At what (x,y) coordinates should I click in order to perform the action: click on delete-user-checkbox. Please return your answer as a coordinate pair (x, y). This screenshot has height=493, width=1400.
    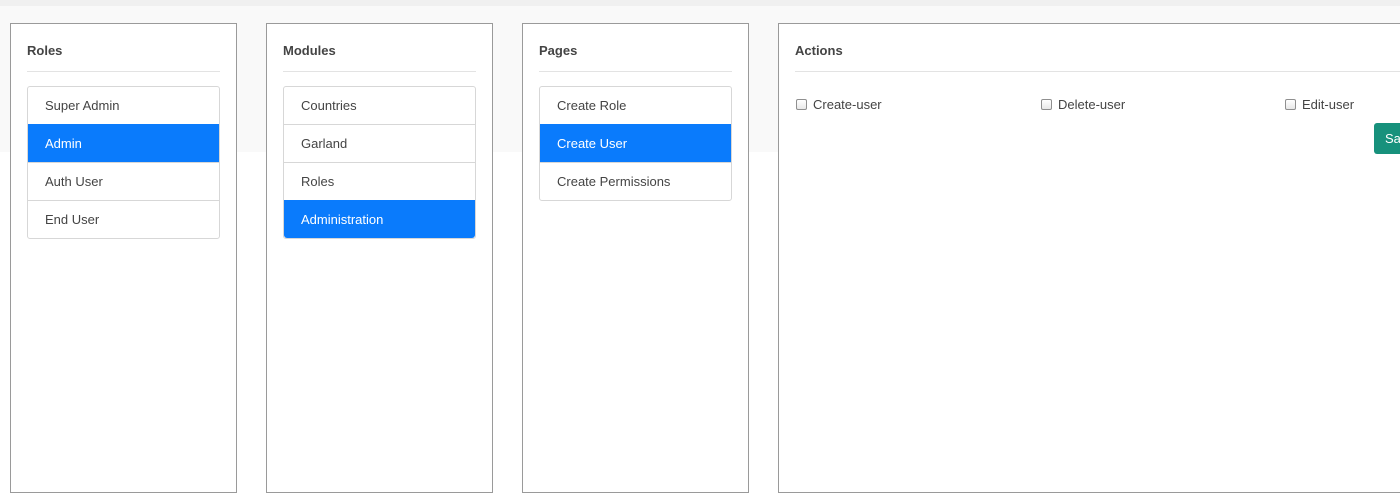
    Looking at the image, I should click on (1046, 104).